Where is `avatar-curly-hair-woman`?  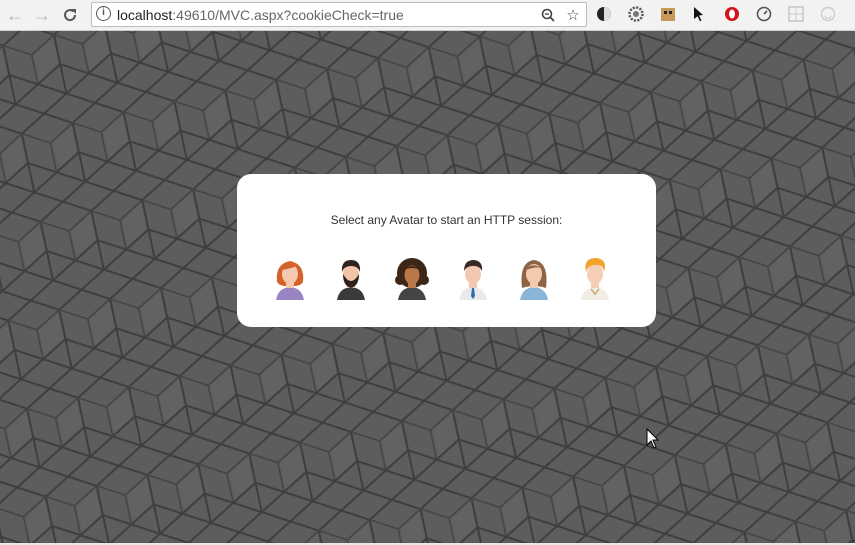
avatar-curly-hair-woman is located at coordinates (412, 278).